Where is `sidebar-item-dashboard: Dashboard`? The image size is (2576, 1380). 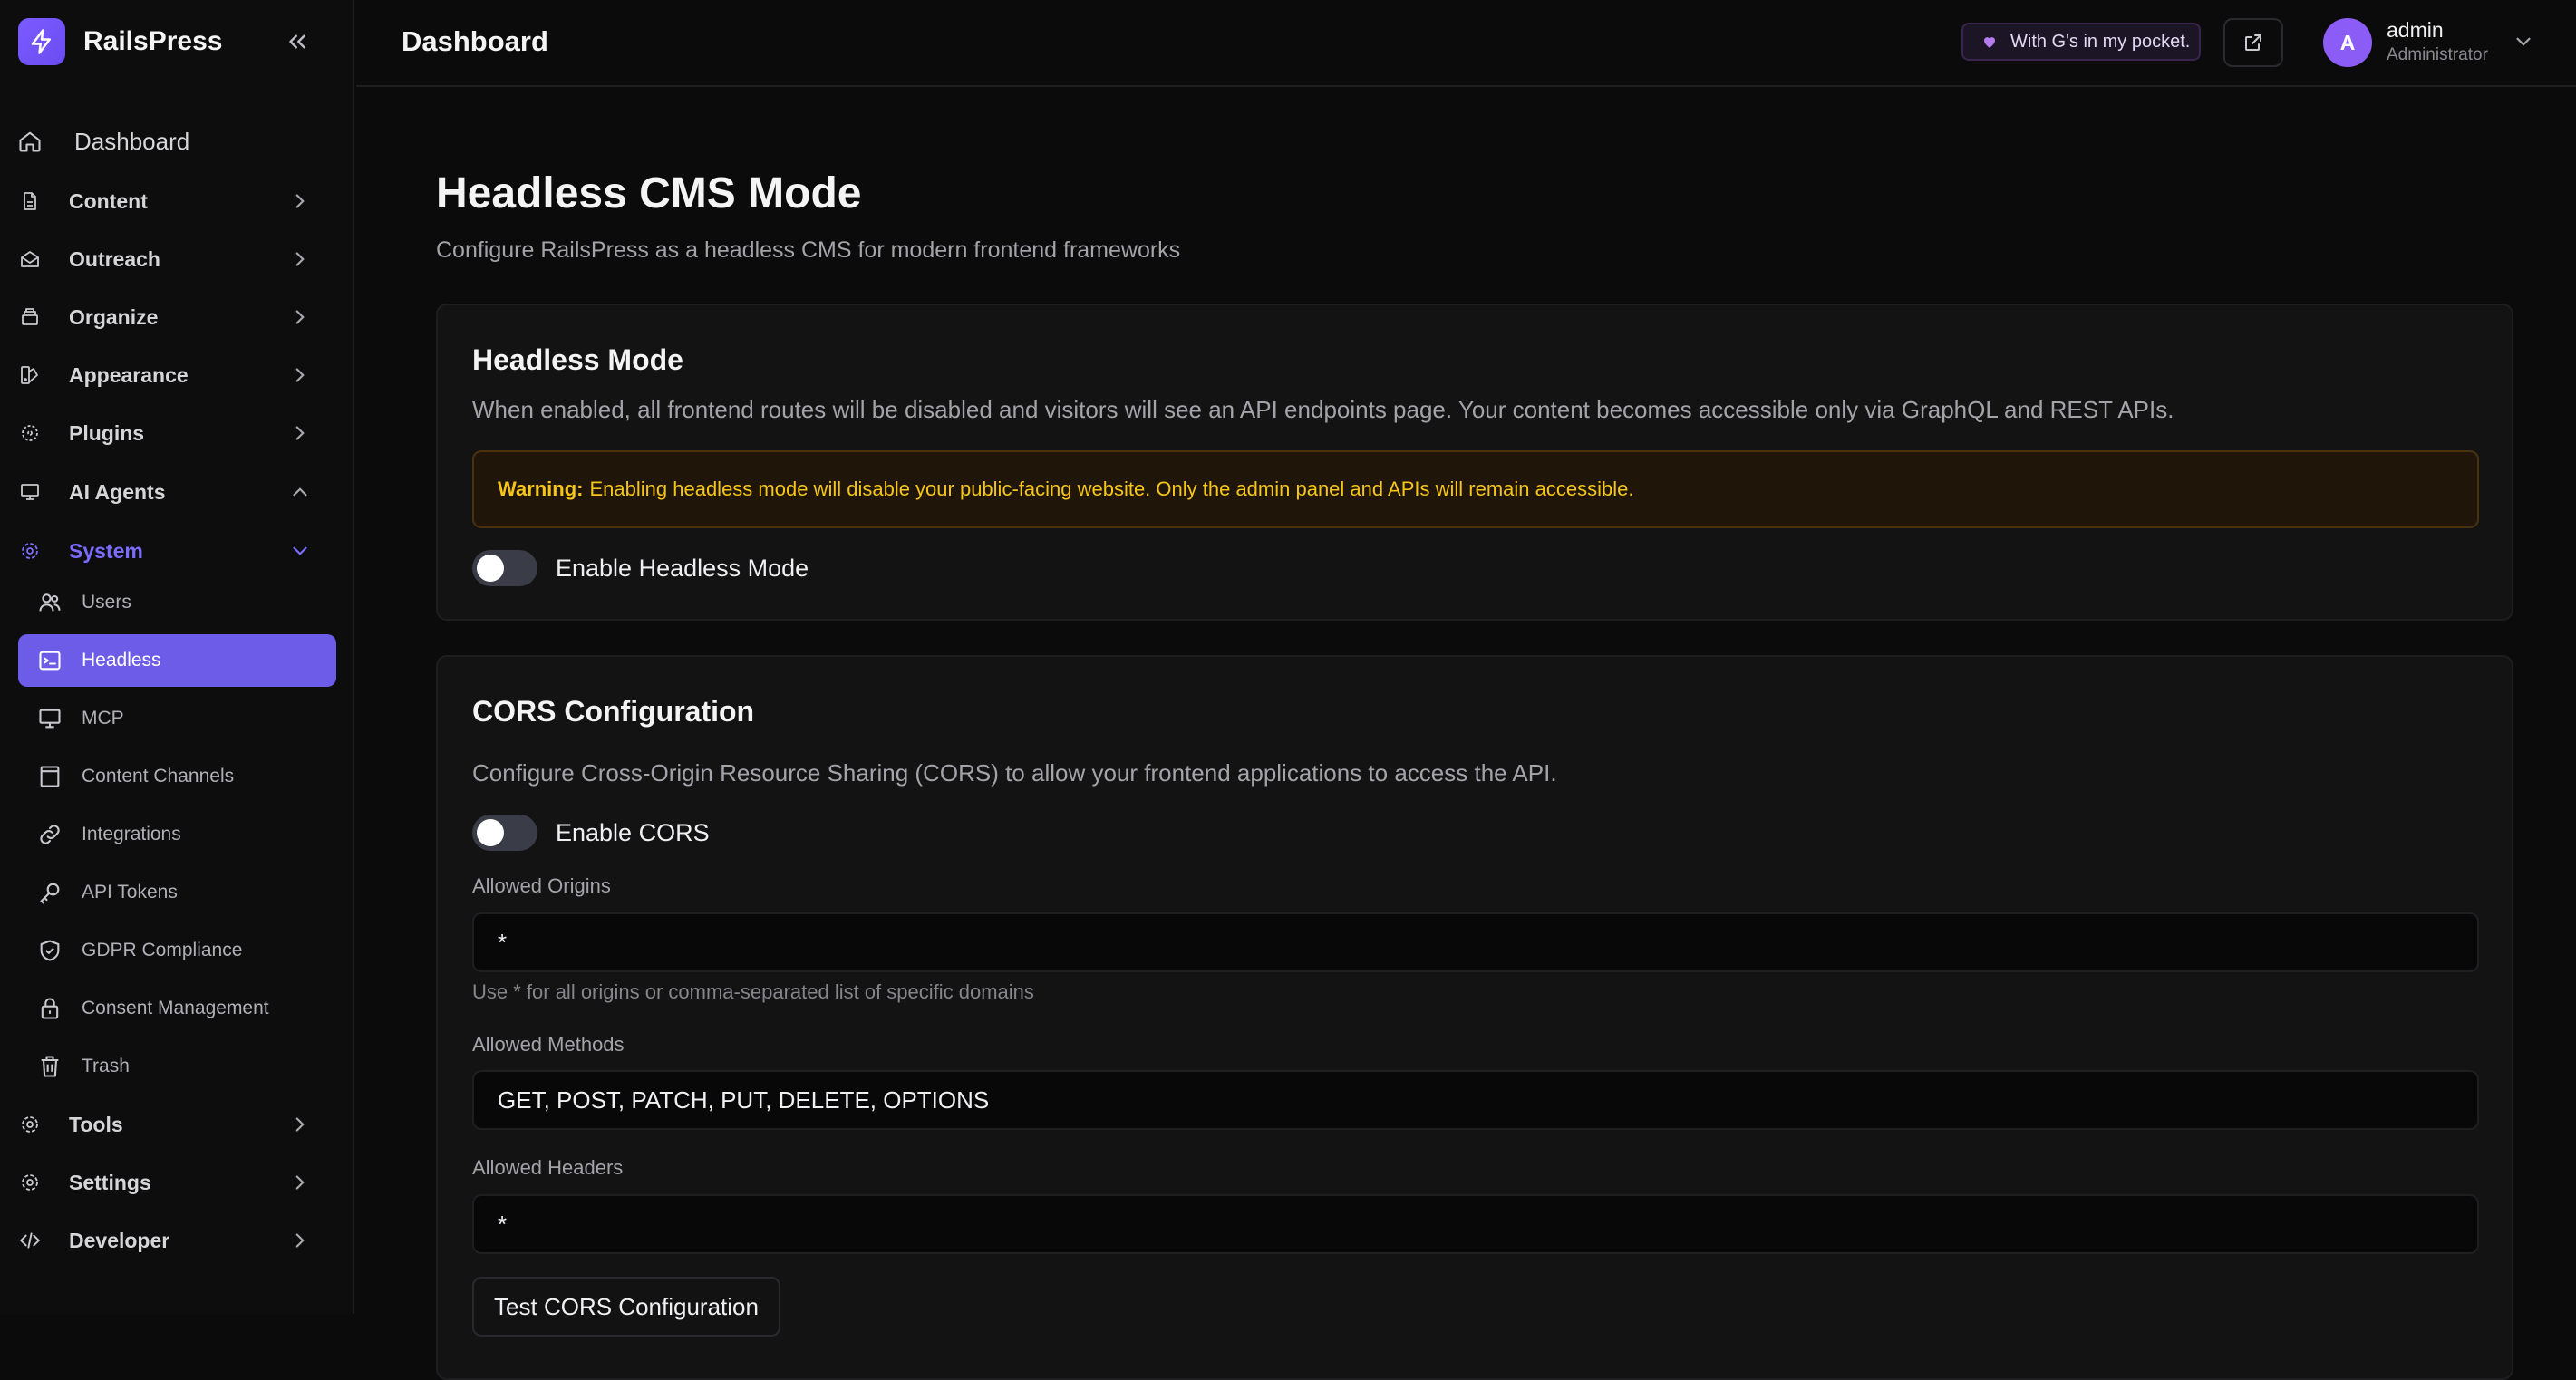 sidebar-item-dashboard: Dashboard is located at coordinates (173, 142).